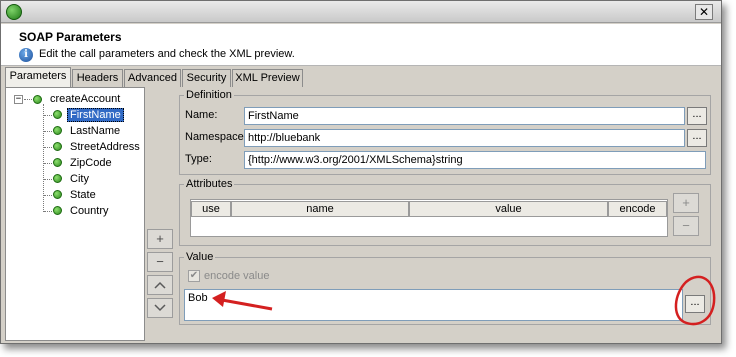  I want to click on red-circle-annotation, so click(695, 300).